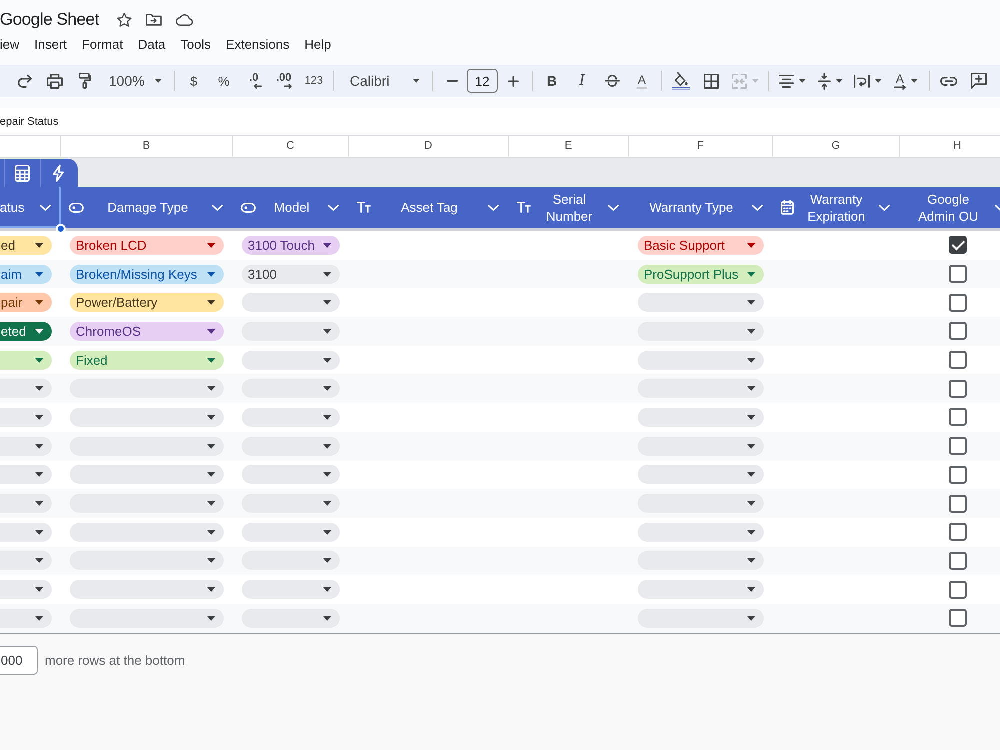 The image size is (1000, 750). Describe the element at coordinates (318, 45) in the screenshot. I see `menu-item: Help` at that location.